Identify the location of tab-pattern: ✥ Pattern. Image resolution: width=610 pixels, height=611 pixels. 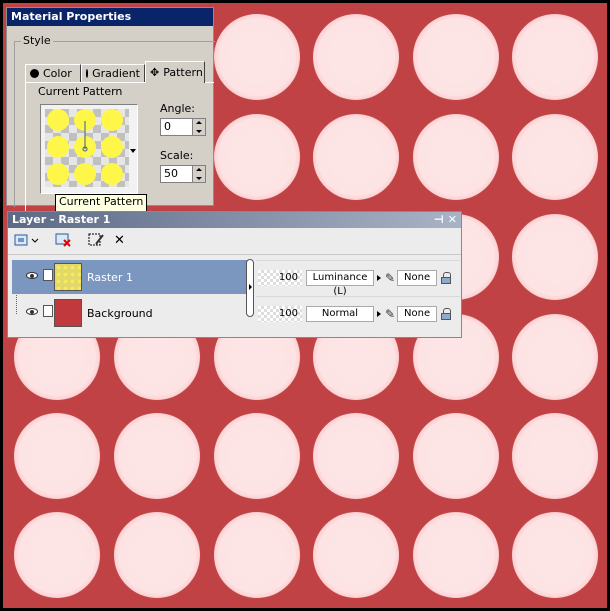
(175, 72).